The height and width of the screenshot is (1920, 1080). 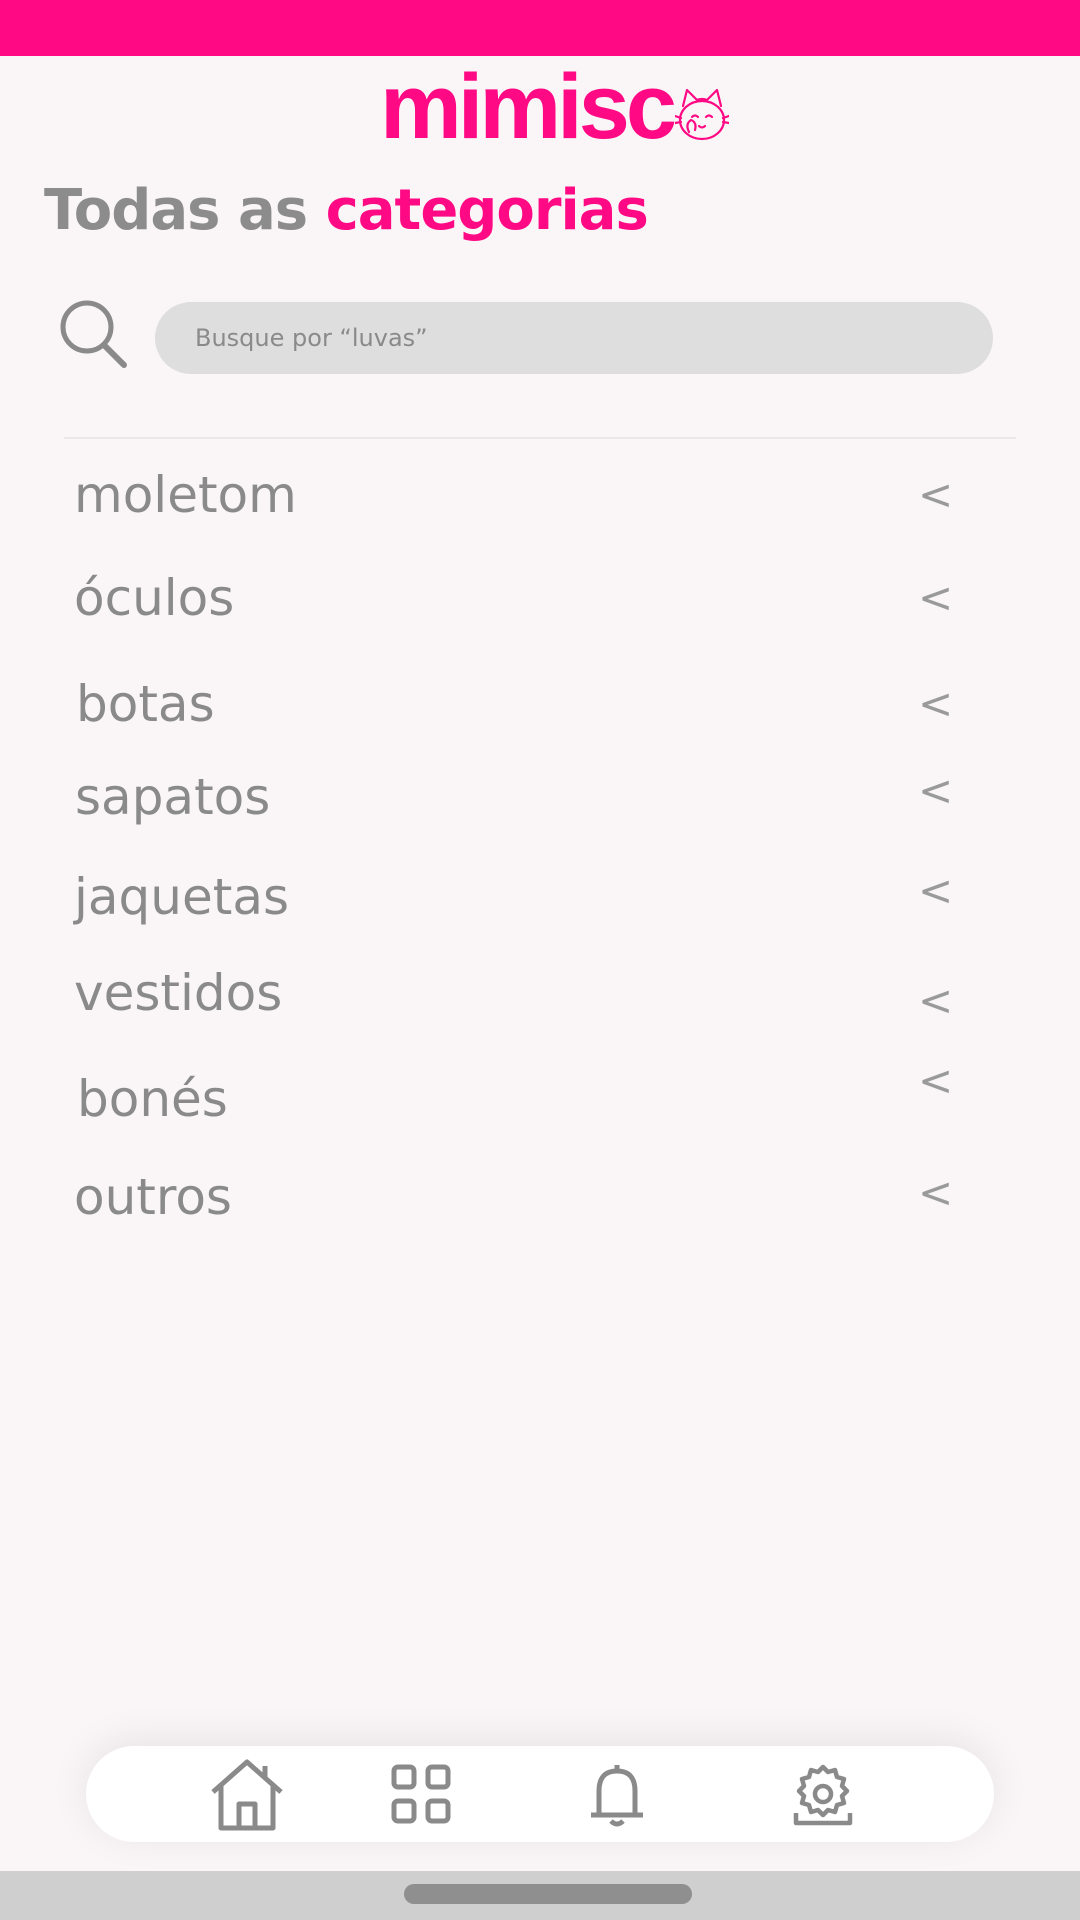 I want to click on category-item-oculos: óculos <, so click(x=540, y=598).